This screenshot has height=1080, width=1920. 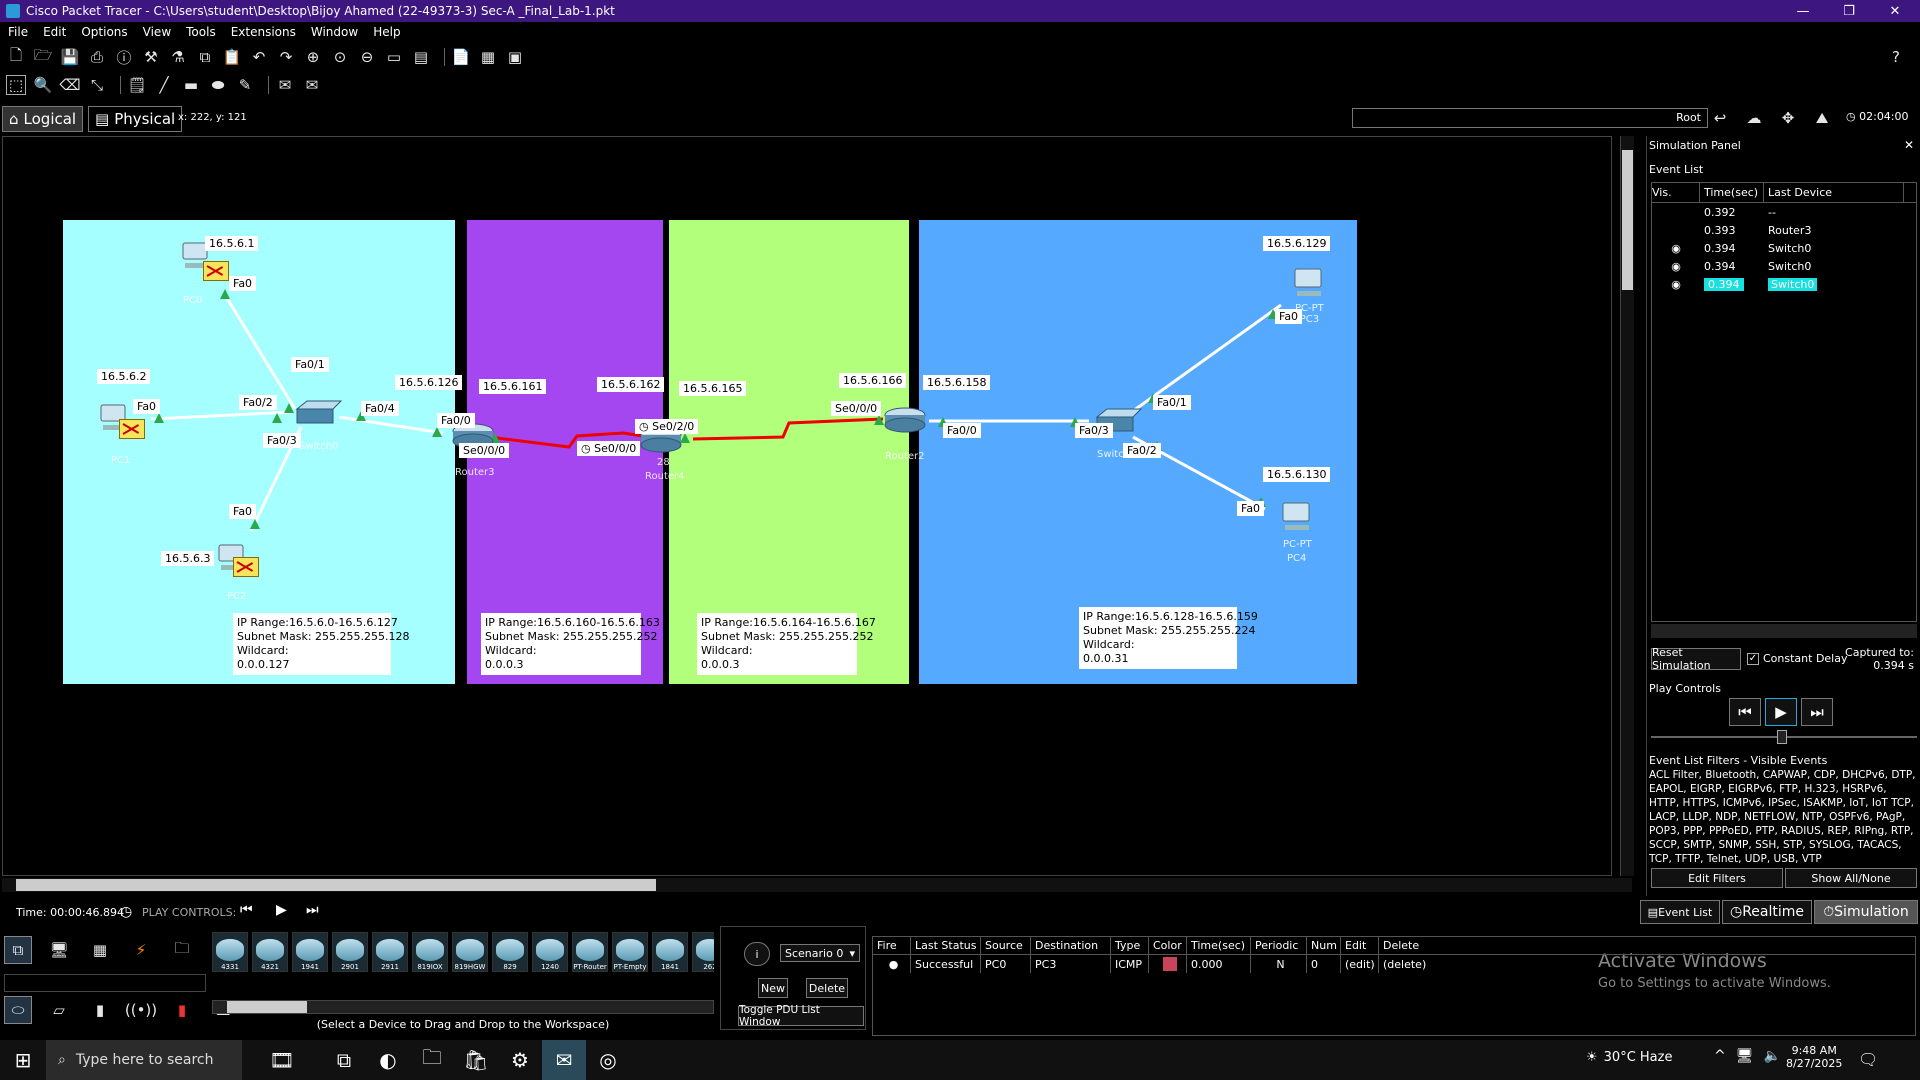 I want to click on volume-icon: 🔈, so click(x=1772, y=1056).